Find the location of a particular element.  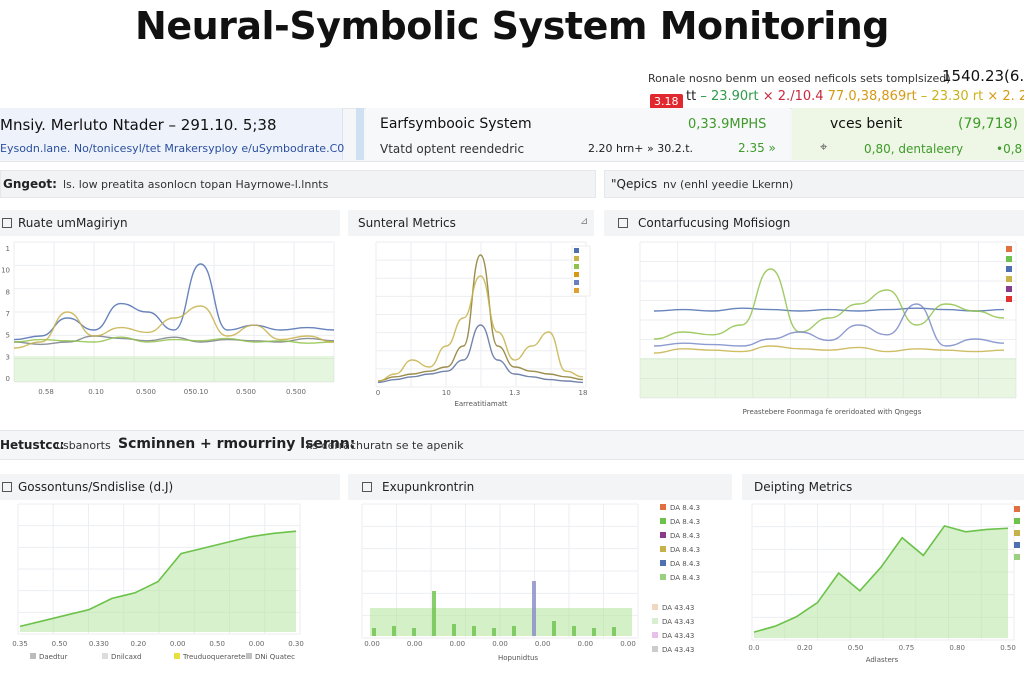

x-tick-label: 0.50 is located at coordinates (217, 644).